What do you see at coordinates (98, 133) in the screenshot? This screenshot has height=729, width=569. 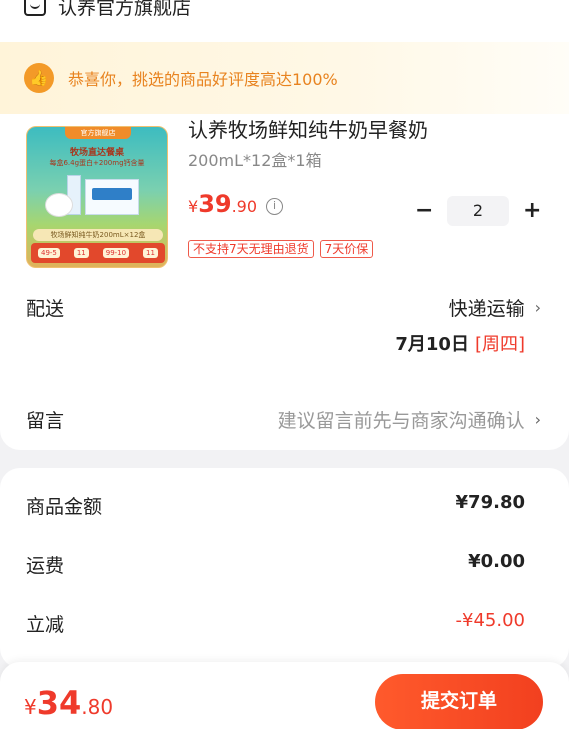 I see `image-badge: 官方旗舰店` at bounding box center [98, 133].